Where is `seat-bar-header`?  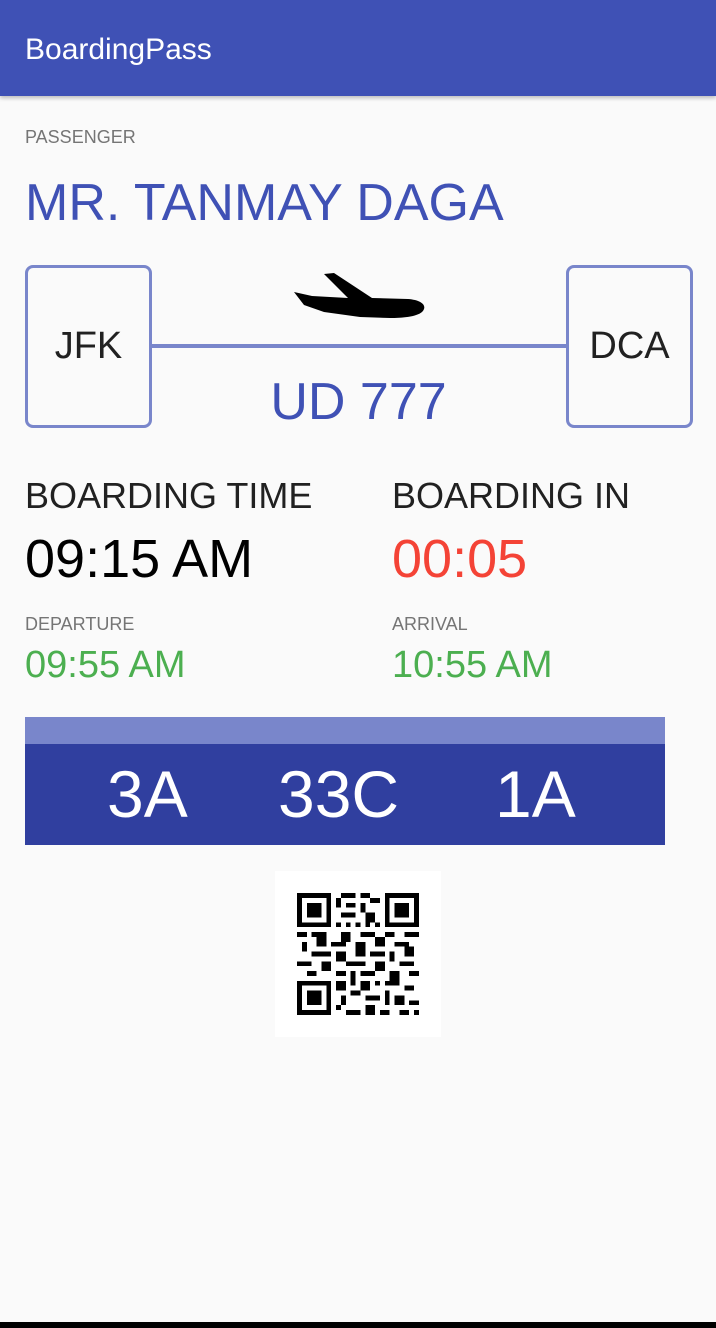 seat-bar-header is located at coordinates (345, 730).